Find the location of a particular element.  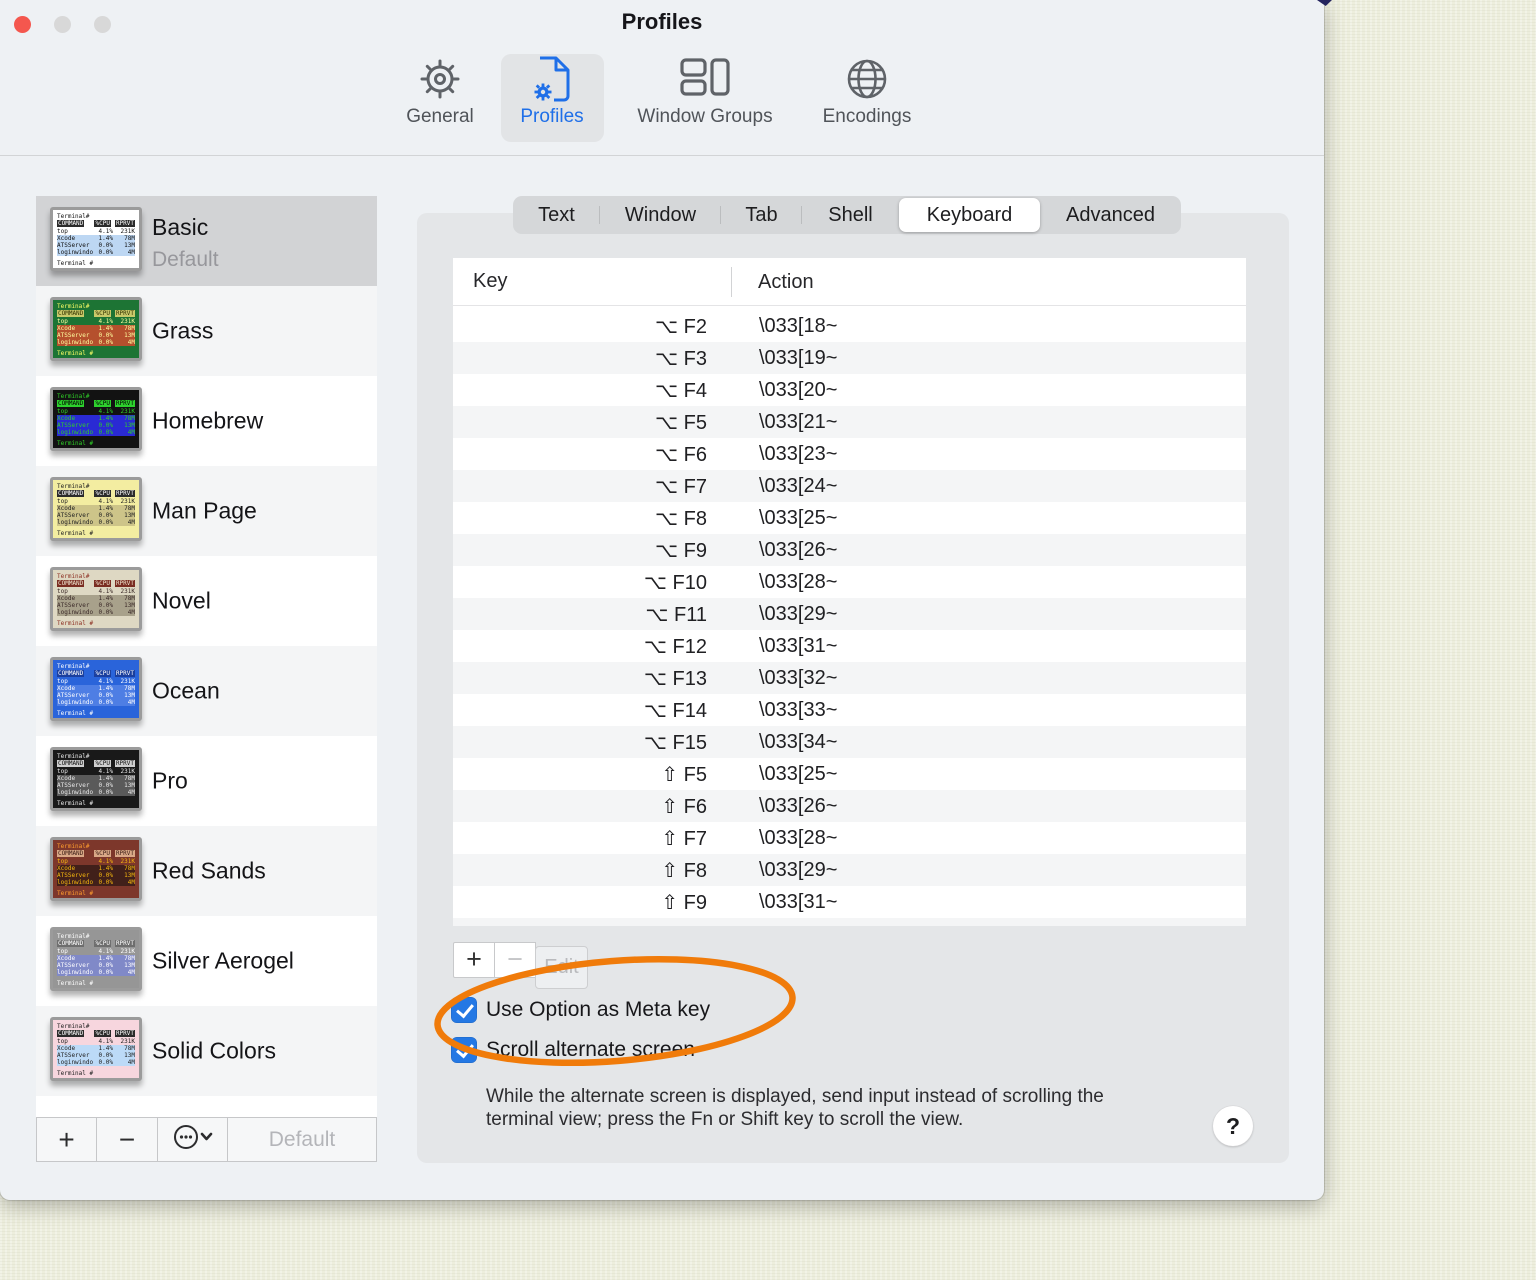

document-gear-icon is located at coordinates (552, 79).